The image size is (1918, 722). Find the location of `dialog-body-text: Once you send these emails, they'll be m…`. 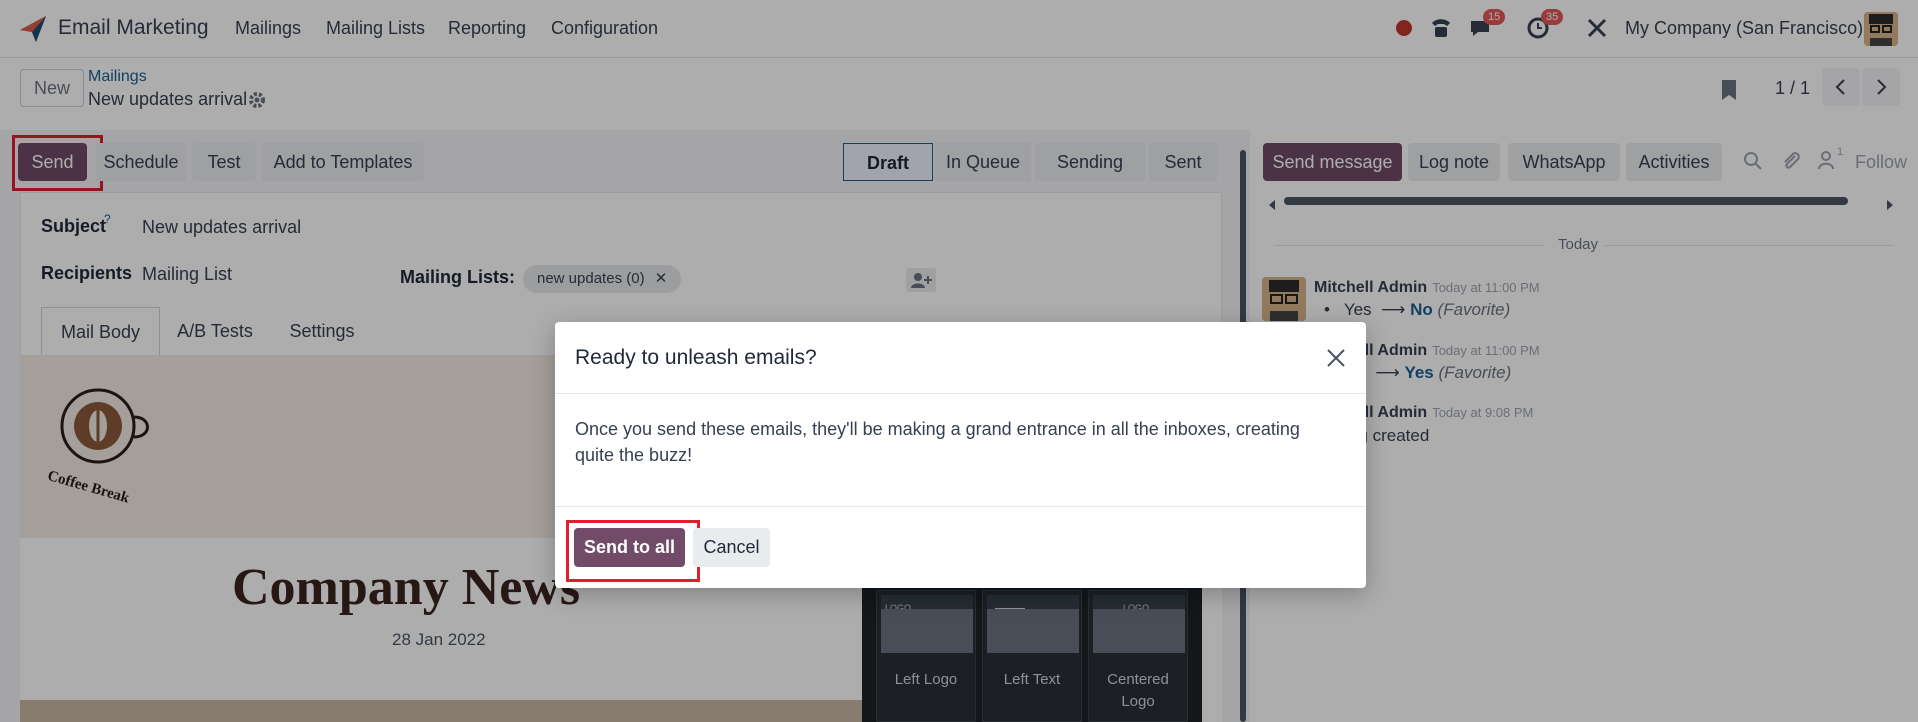

dialog-body-text: Once you send these emails, they'll be m… is located at coordinates (937, 442).